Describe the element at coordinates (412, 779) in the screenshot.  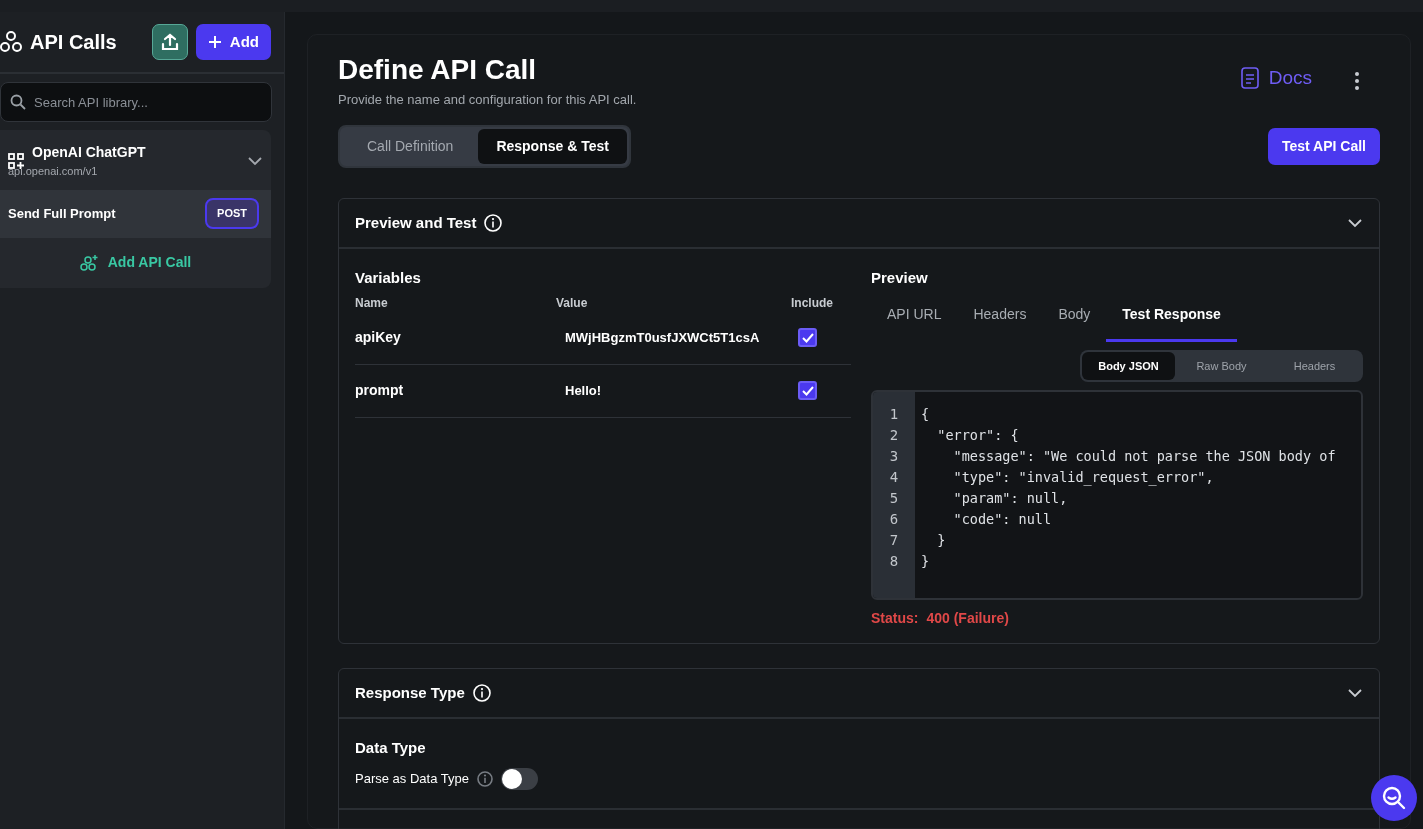
I see `parse-label: Parse as Data Type` at that location.